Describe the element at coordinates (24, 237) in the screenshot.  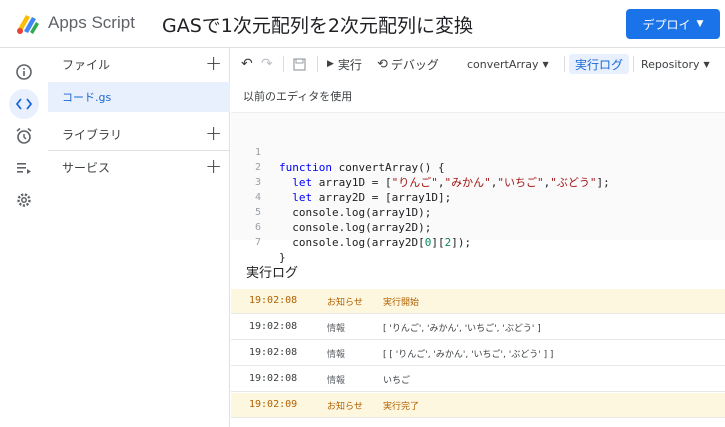
I see `left-rail` at that location.